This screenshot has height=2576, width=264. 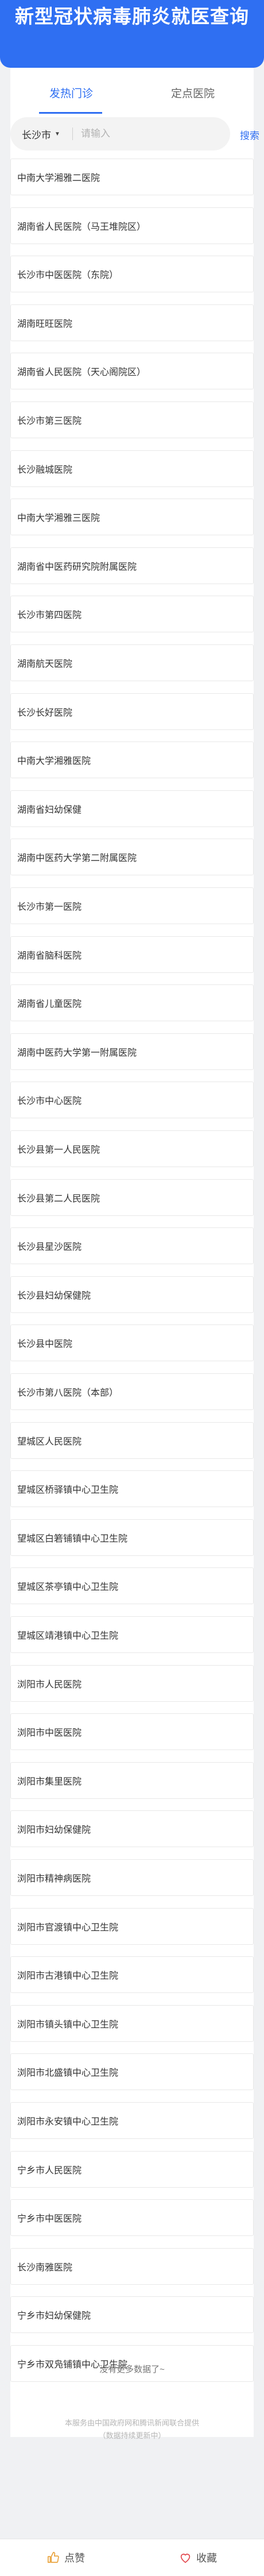 I want to click on hospital-list-item: 湖南中医药大学第二附属医院, so click(x=132, y=857).